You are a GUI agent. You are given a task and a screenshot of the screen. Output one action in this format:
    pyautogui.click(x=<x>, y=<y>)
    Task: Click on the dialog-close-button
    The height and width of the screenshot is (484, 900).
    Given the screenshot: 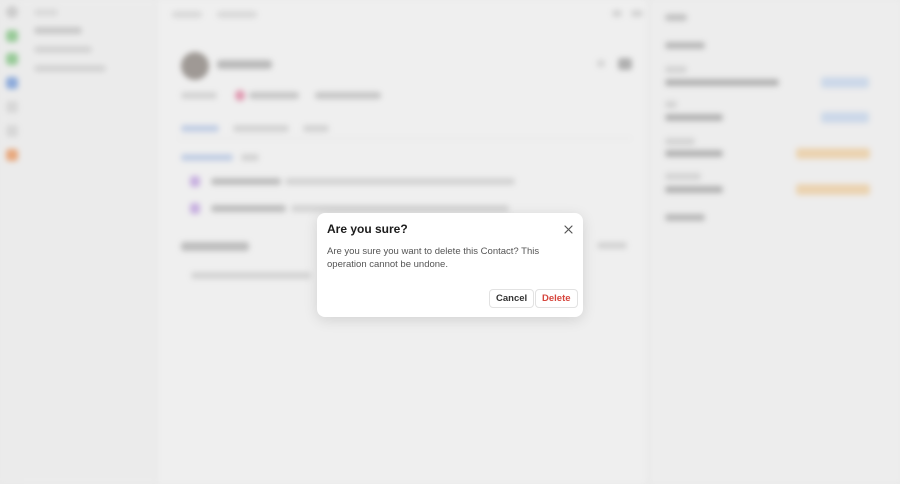 What is the action you would take?
    pyautogui.click(x=568, y=229)
    